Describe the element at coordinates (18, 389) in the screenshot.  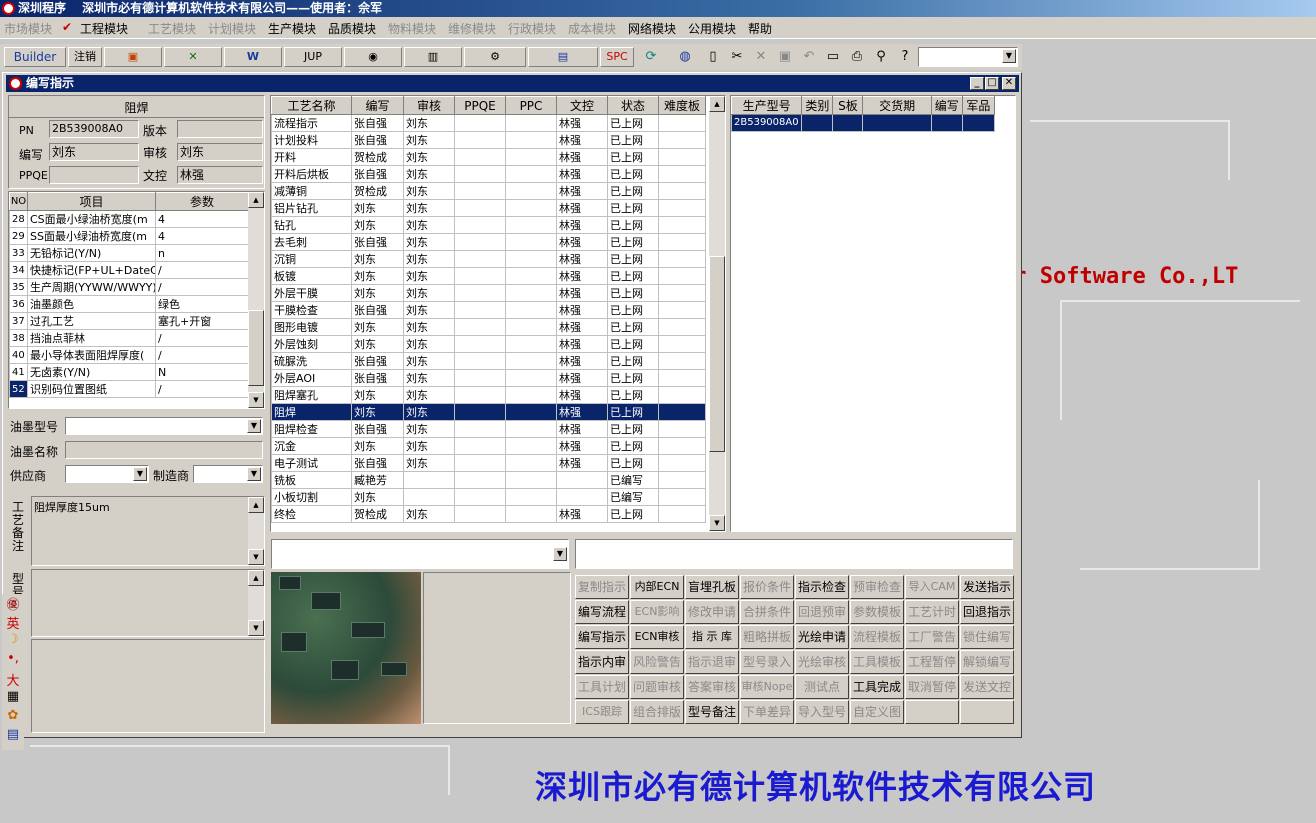
I see `param-no: 52` at that location.